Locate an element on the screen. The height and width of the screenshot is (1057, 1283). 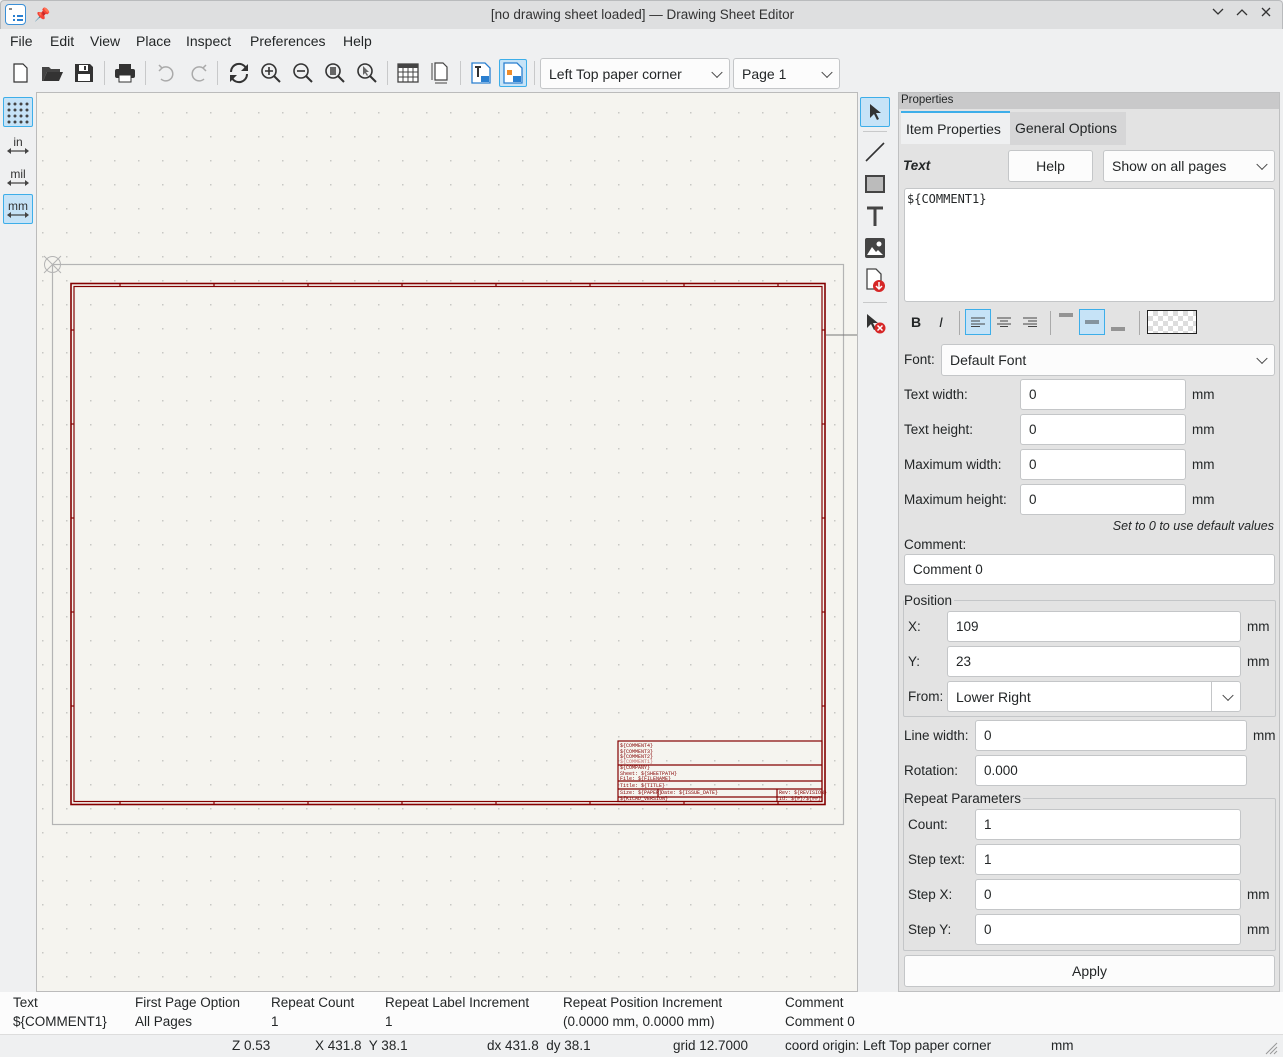
minimize-button is located at coordinates (1218, 15).